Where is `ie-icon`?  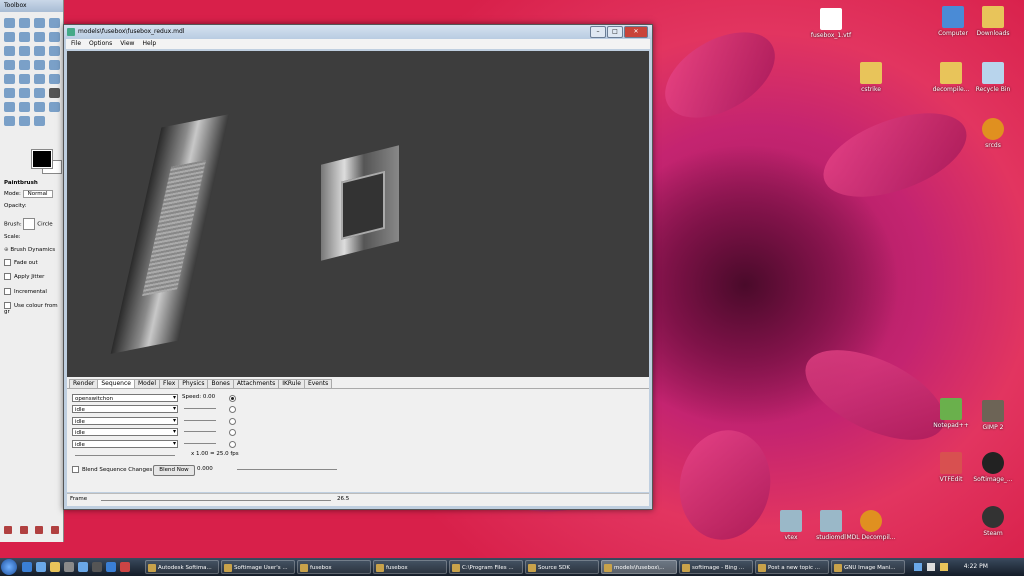 ie-icon is located at coordinates (41, 567).